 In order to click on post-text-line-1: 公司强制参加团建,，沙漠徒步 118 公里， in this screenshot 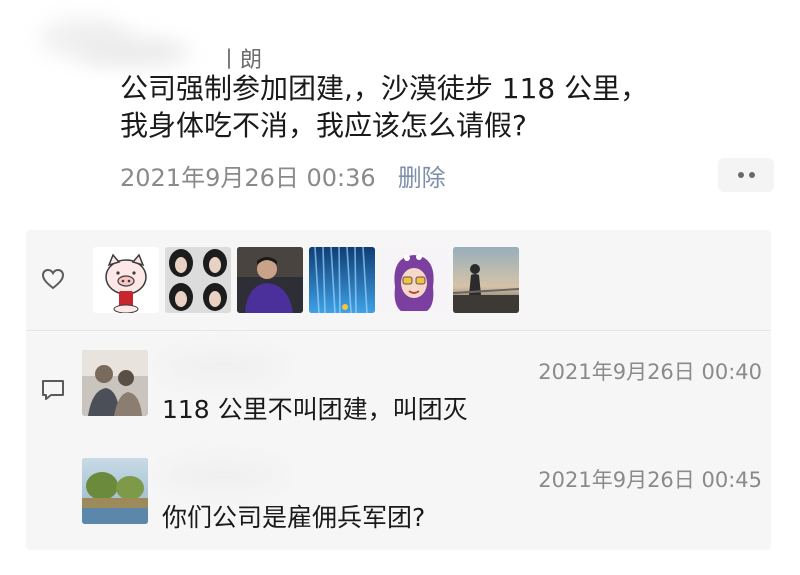, I will do `click(384, 88)`.